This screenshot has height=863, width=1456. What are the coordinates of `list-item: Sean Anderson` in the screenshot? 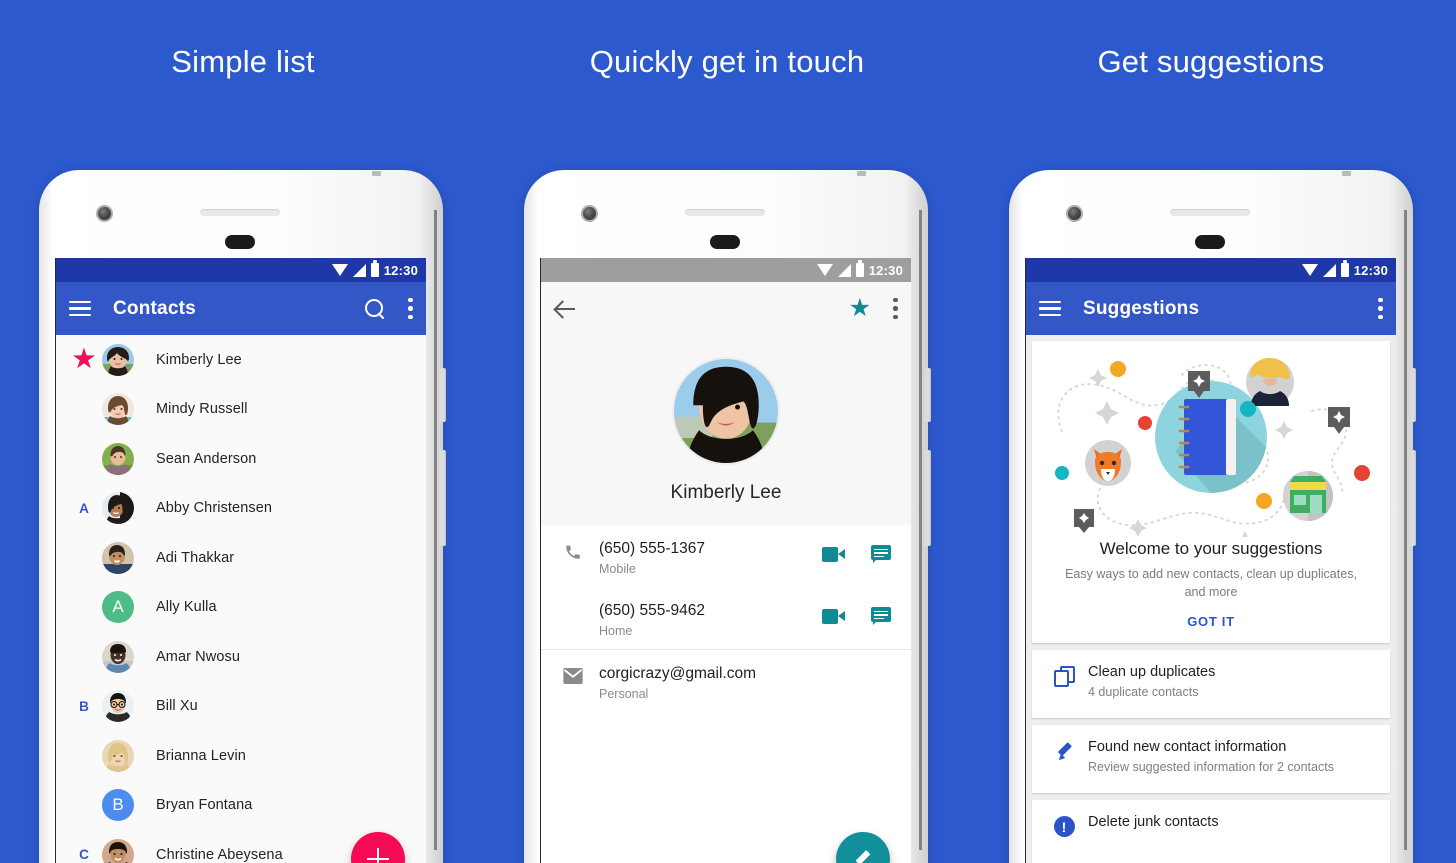 It's located at (241, 459).